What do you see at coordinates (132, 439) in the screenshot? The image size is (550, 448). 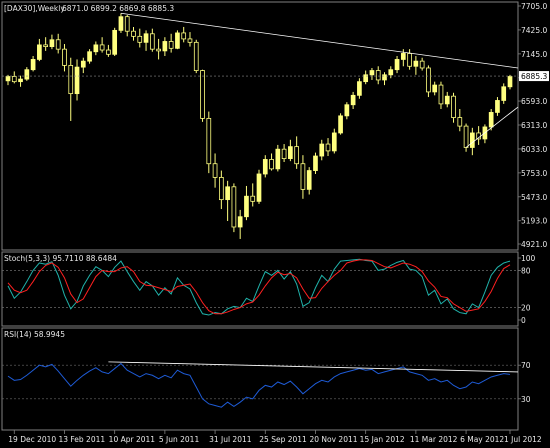 I see `time-axis-label: 10 Apr 2011` at bounding box center [132, 439].